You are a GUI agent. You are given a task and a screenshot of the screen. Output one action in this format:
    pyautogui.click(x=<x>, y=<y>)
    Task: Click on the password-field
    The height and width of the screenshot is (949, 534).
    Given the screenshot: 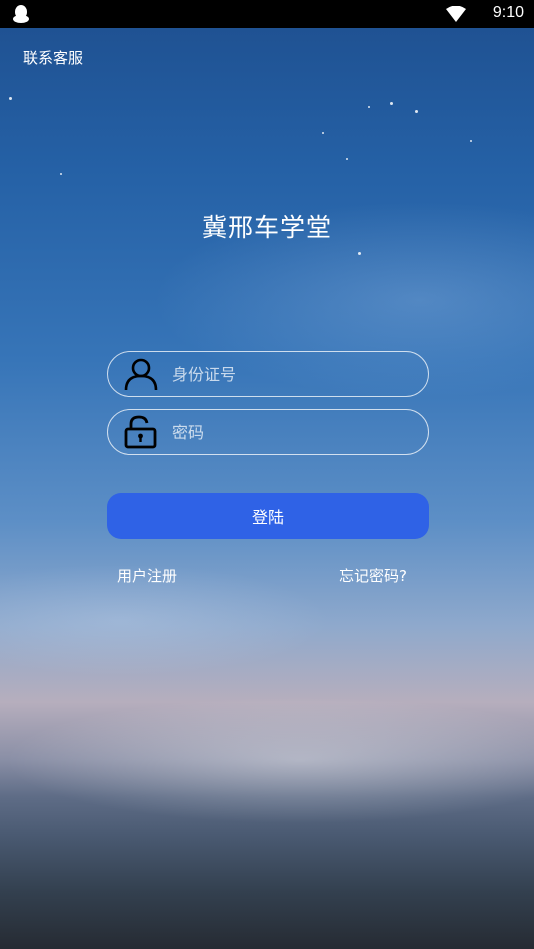 What is the action you would take?
    pyautogui.click(x=268, y=432)
    